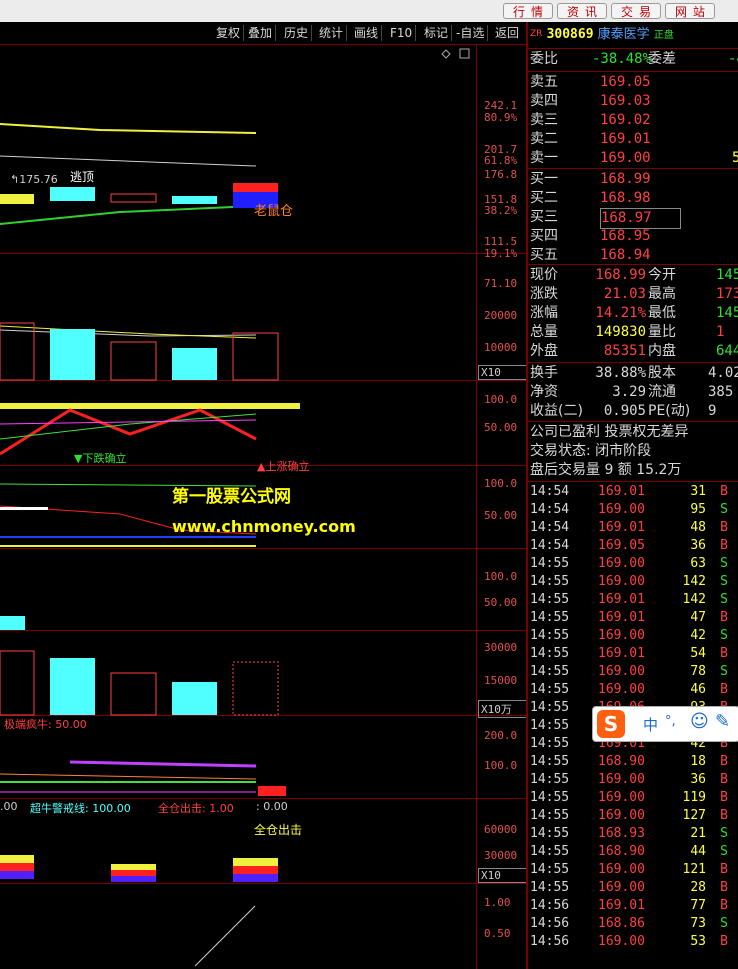  Describe the element at coordinates (634, 762) in the screenshot. I see `tick-row: 14:55 168.90 18 B` at that location.